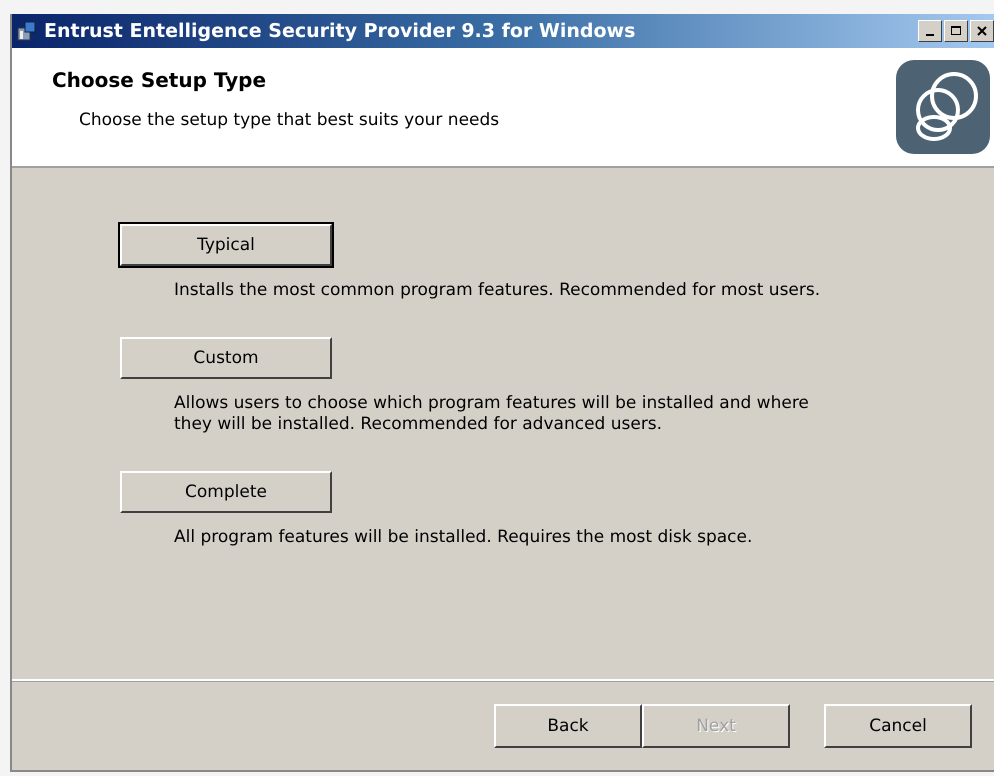  I want to click on maximize-button, so click(956, 31).